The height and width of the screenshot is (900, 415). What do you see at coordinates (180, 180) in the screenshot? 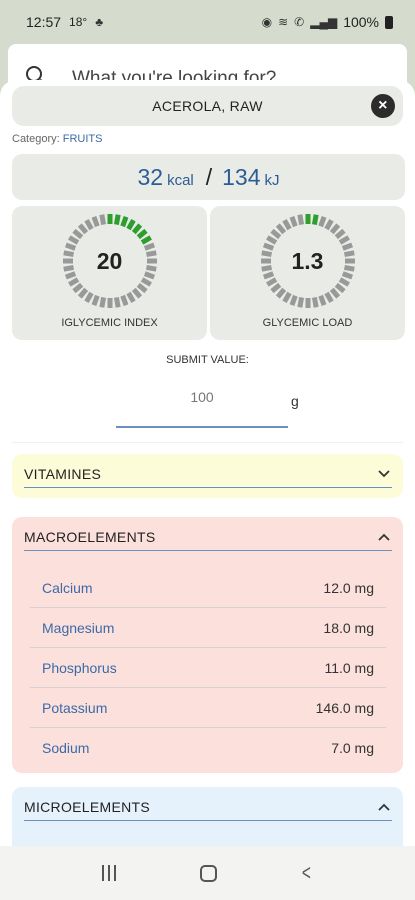
I see `kcal-unit: kcal` at bounding box center [180, 180].